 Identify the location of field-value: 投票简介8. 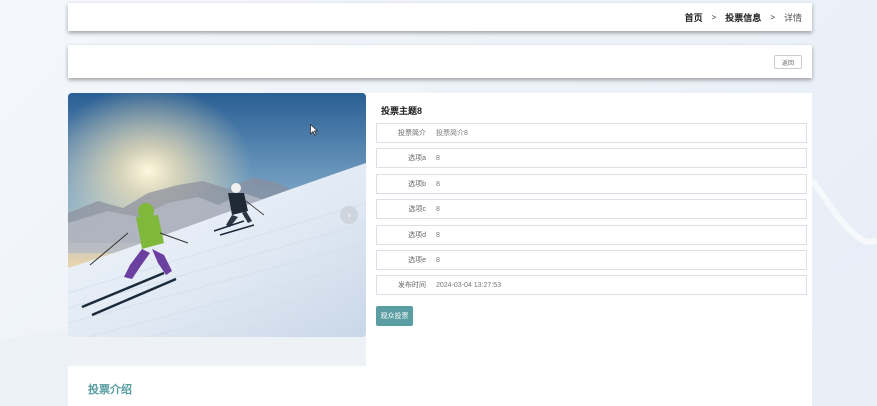
(452, 133).